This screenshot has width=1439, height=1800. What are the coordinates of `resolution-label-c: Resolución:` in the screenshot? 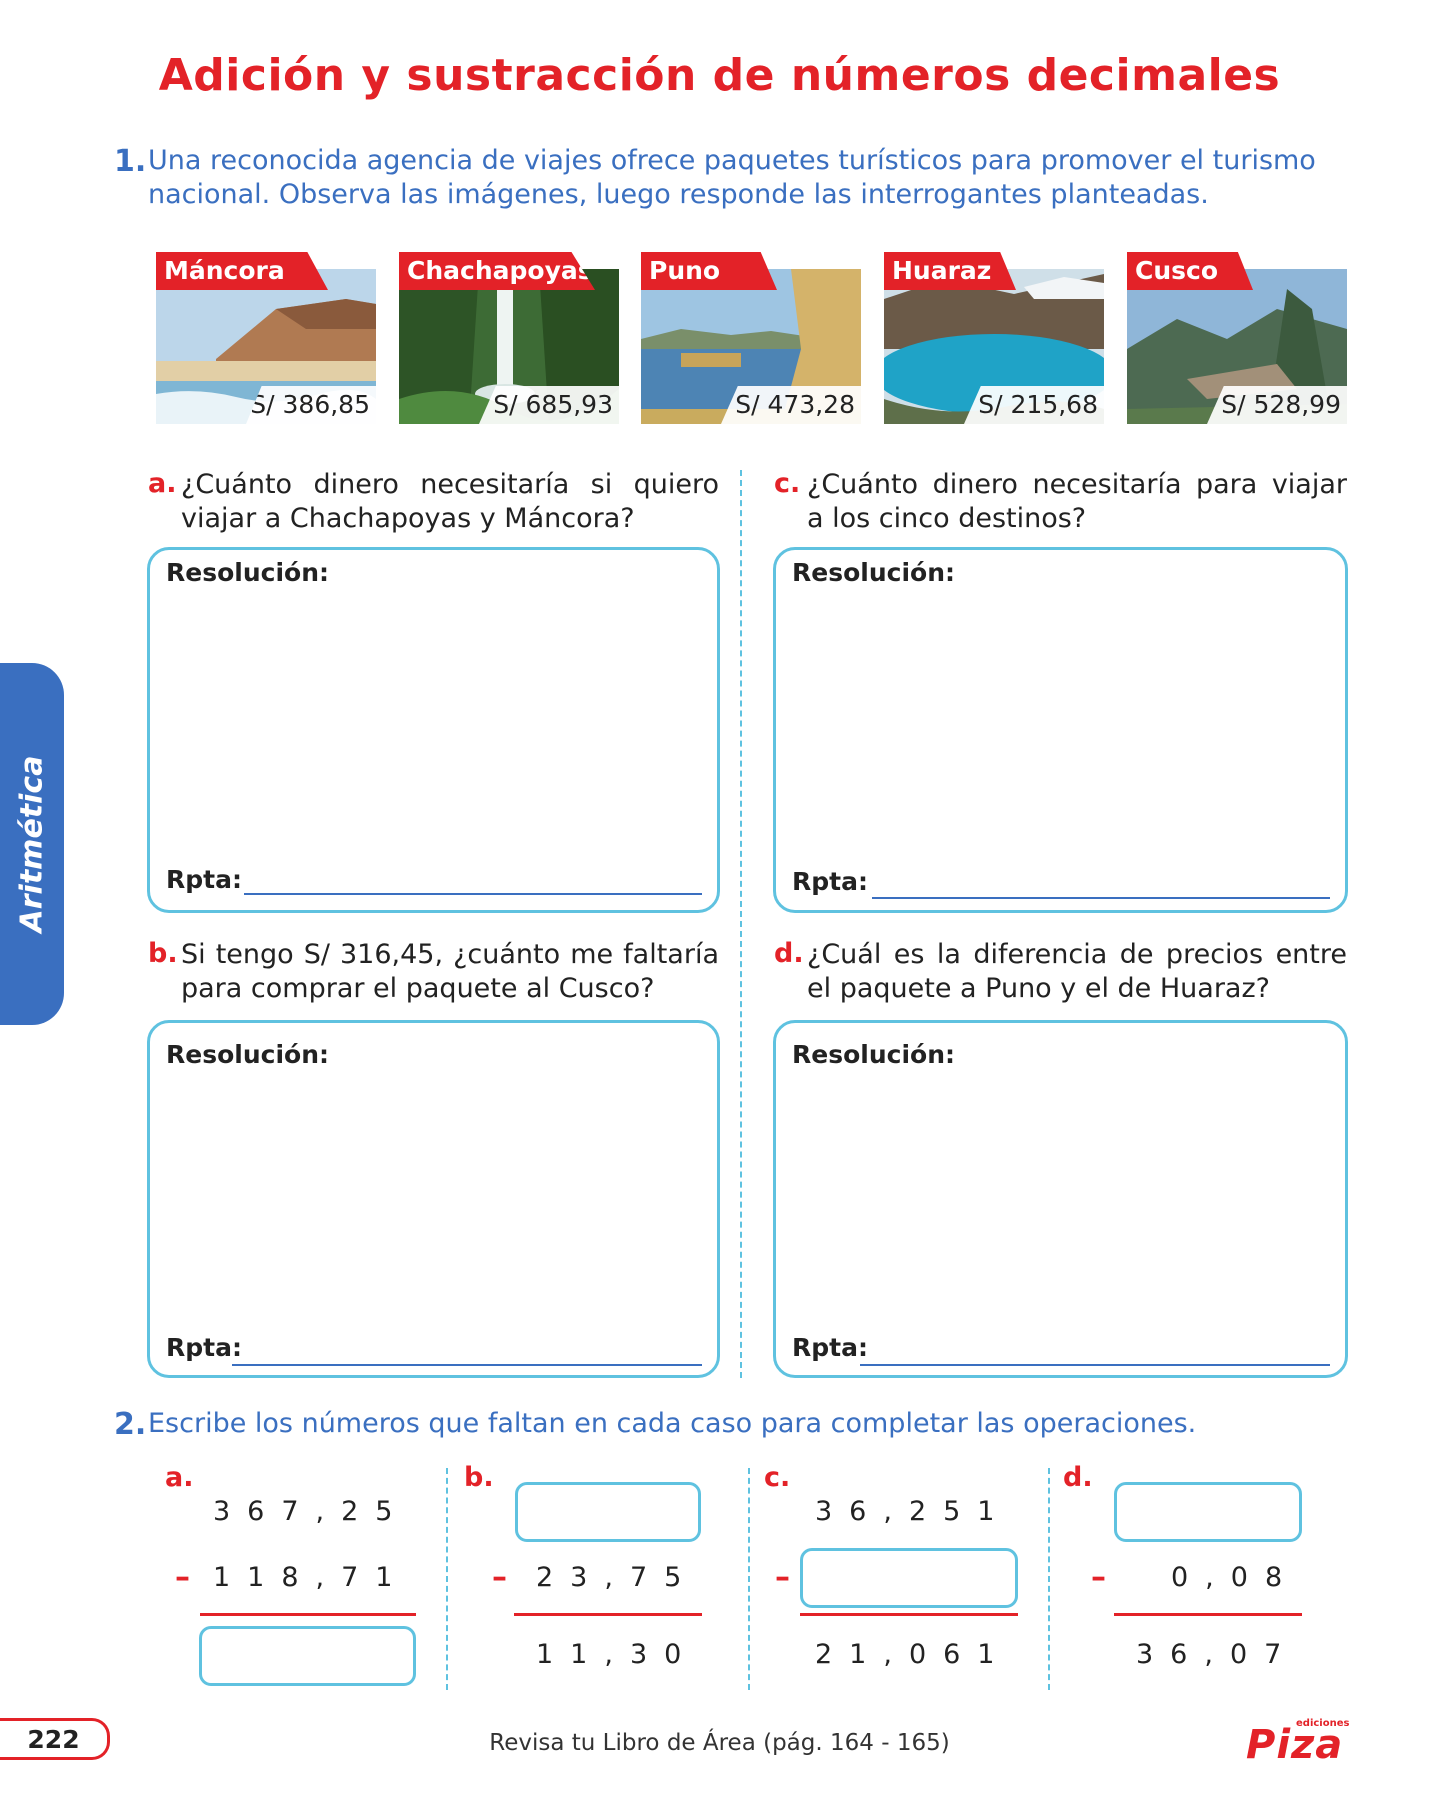 It's located at (873, 572).